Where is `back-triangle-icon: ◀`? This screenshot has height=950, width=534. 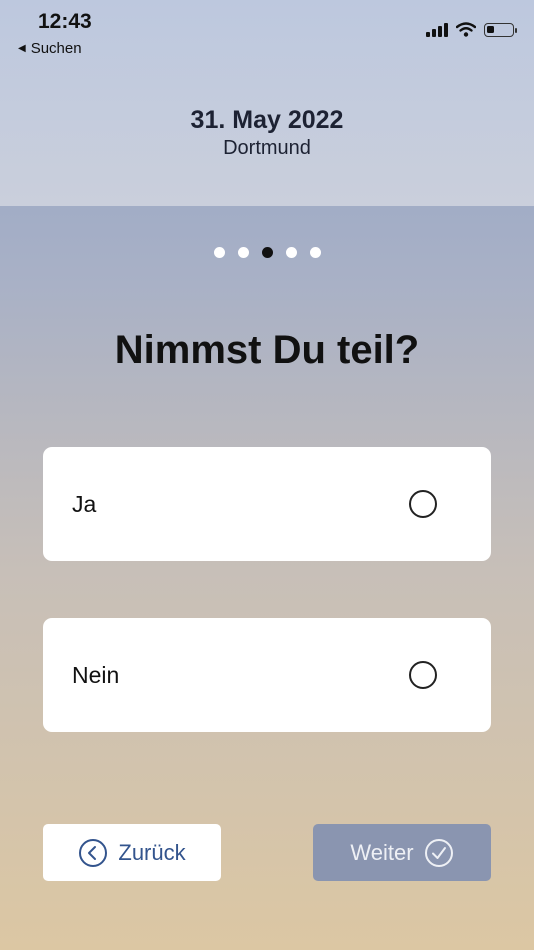
back-triangle-icon: ◀ is located at coordinates (22, 48).